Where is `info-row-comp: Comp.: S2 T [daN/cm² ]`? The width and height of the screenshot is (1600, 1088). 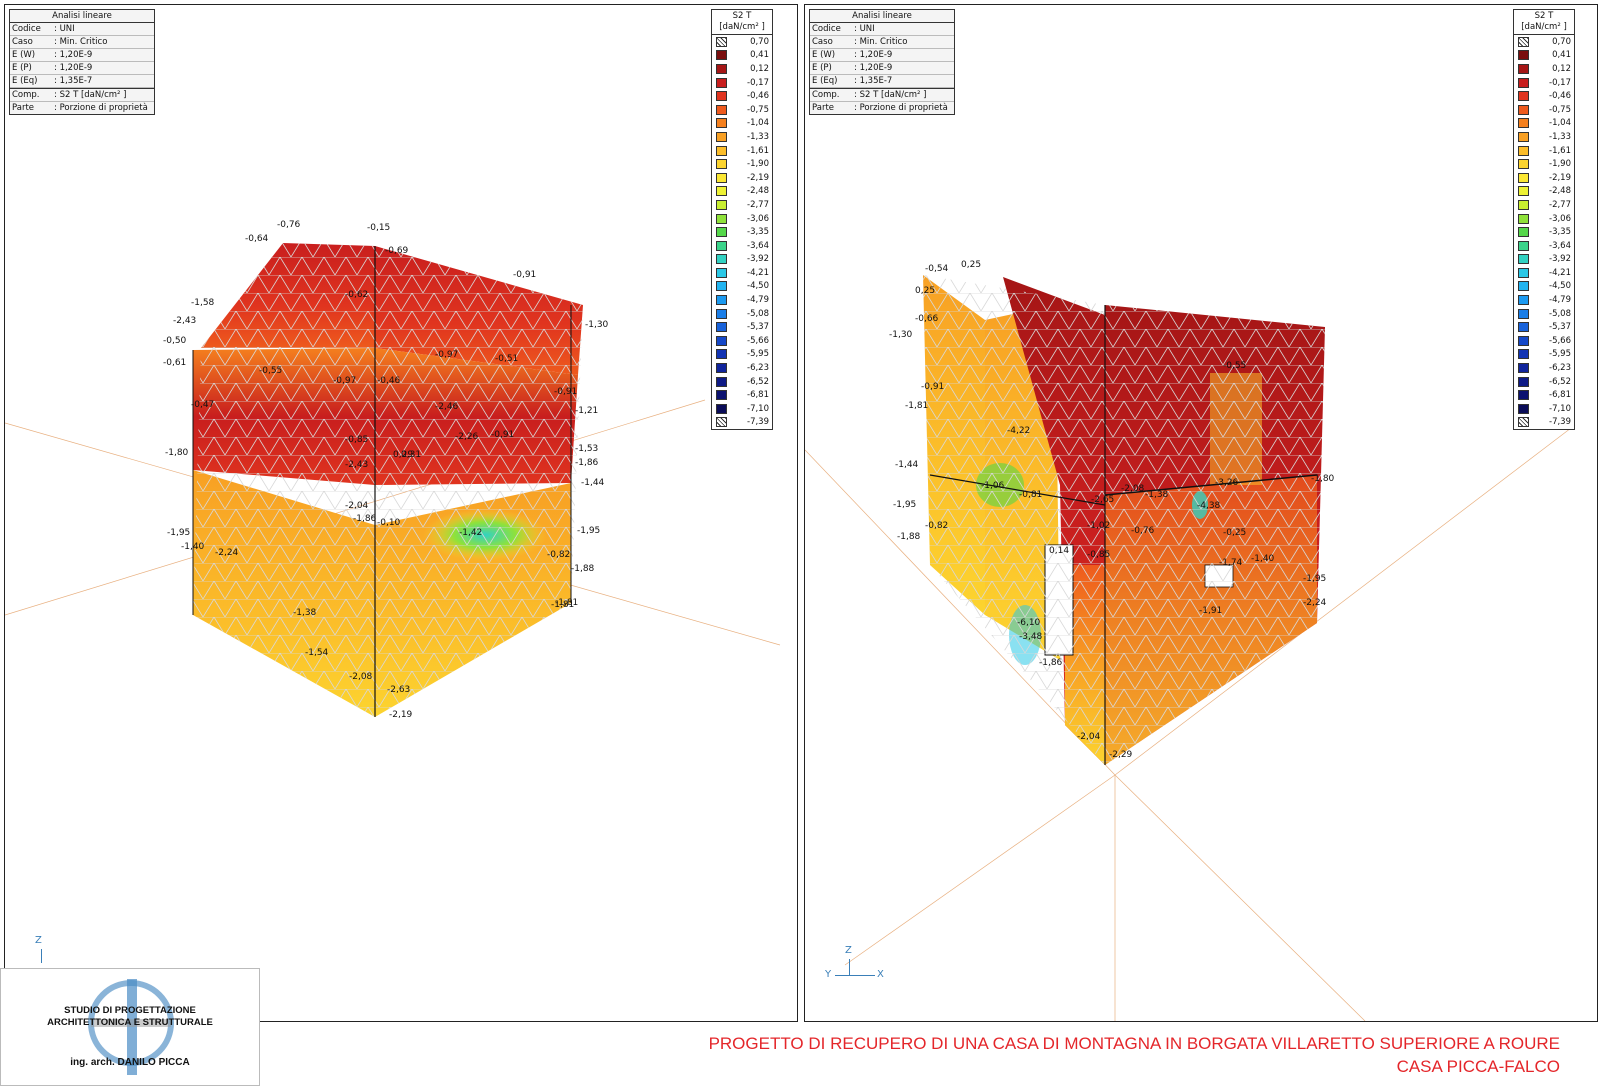 info-row-comp: Comp.: S2 T [daN/cm² ] is located at coordinates (882, 95).